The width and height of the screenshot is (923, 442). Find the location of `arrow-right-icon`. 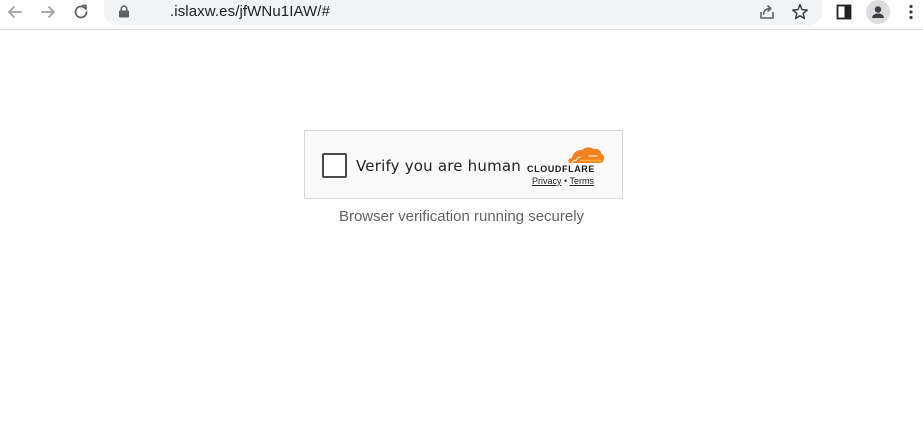

arrow-right-icon is located at coordinates (48, 12).